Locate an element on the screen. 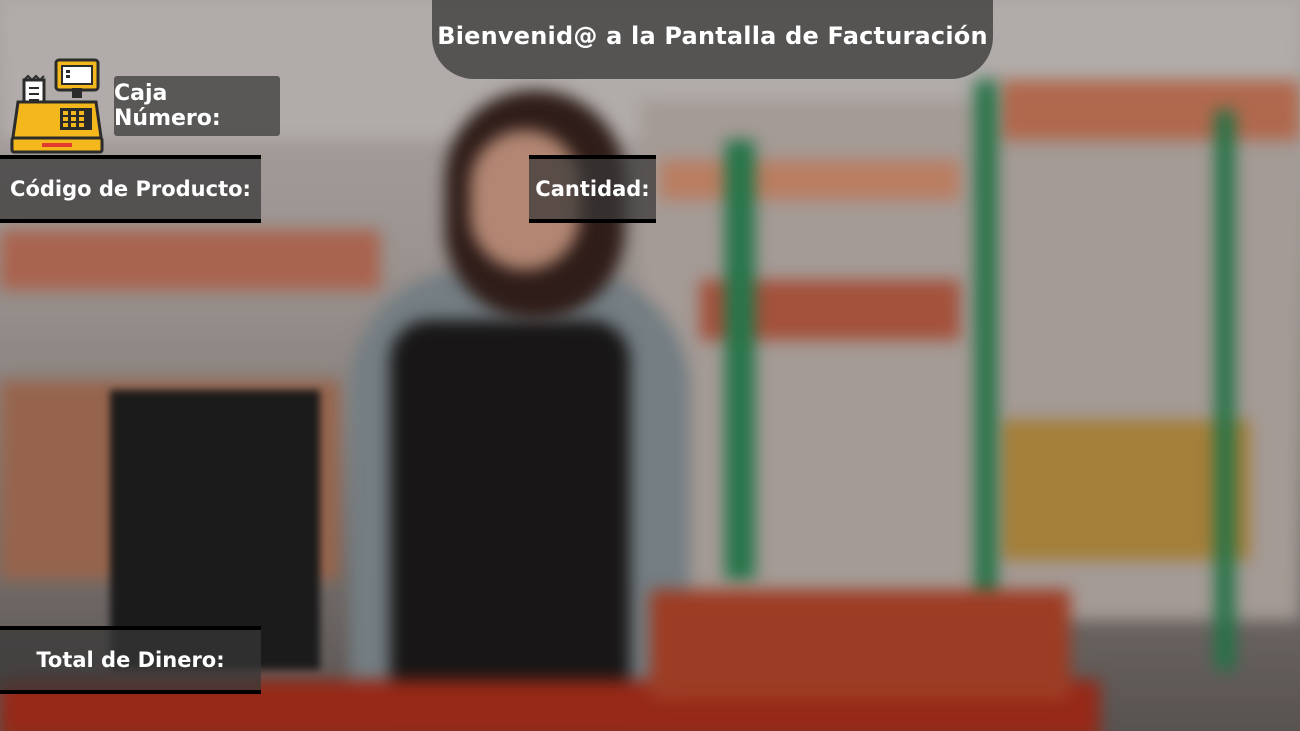 Image resolution: width=1300 pixels, height=731 pixels. total-dinero-label: Total de Dinero: is located at coordinates (130, 660).